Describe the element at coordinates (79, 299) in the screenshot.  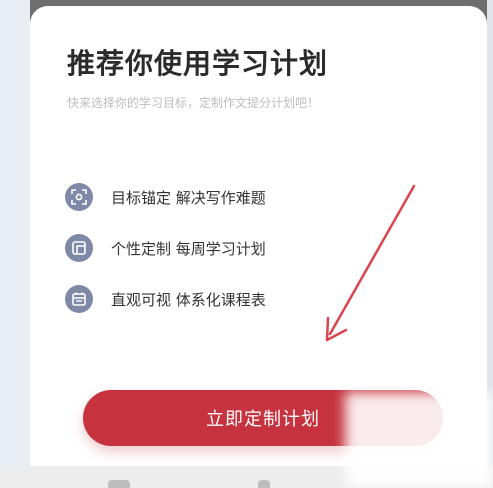
I see `calendar-icon` at that location.